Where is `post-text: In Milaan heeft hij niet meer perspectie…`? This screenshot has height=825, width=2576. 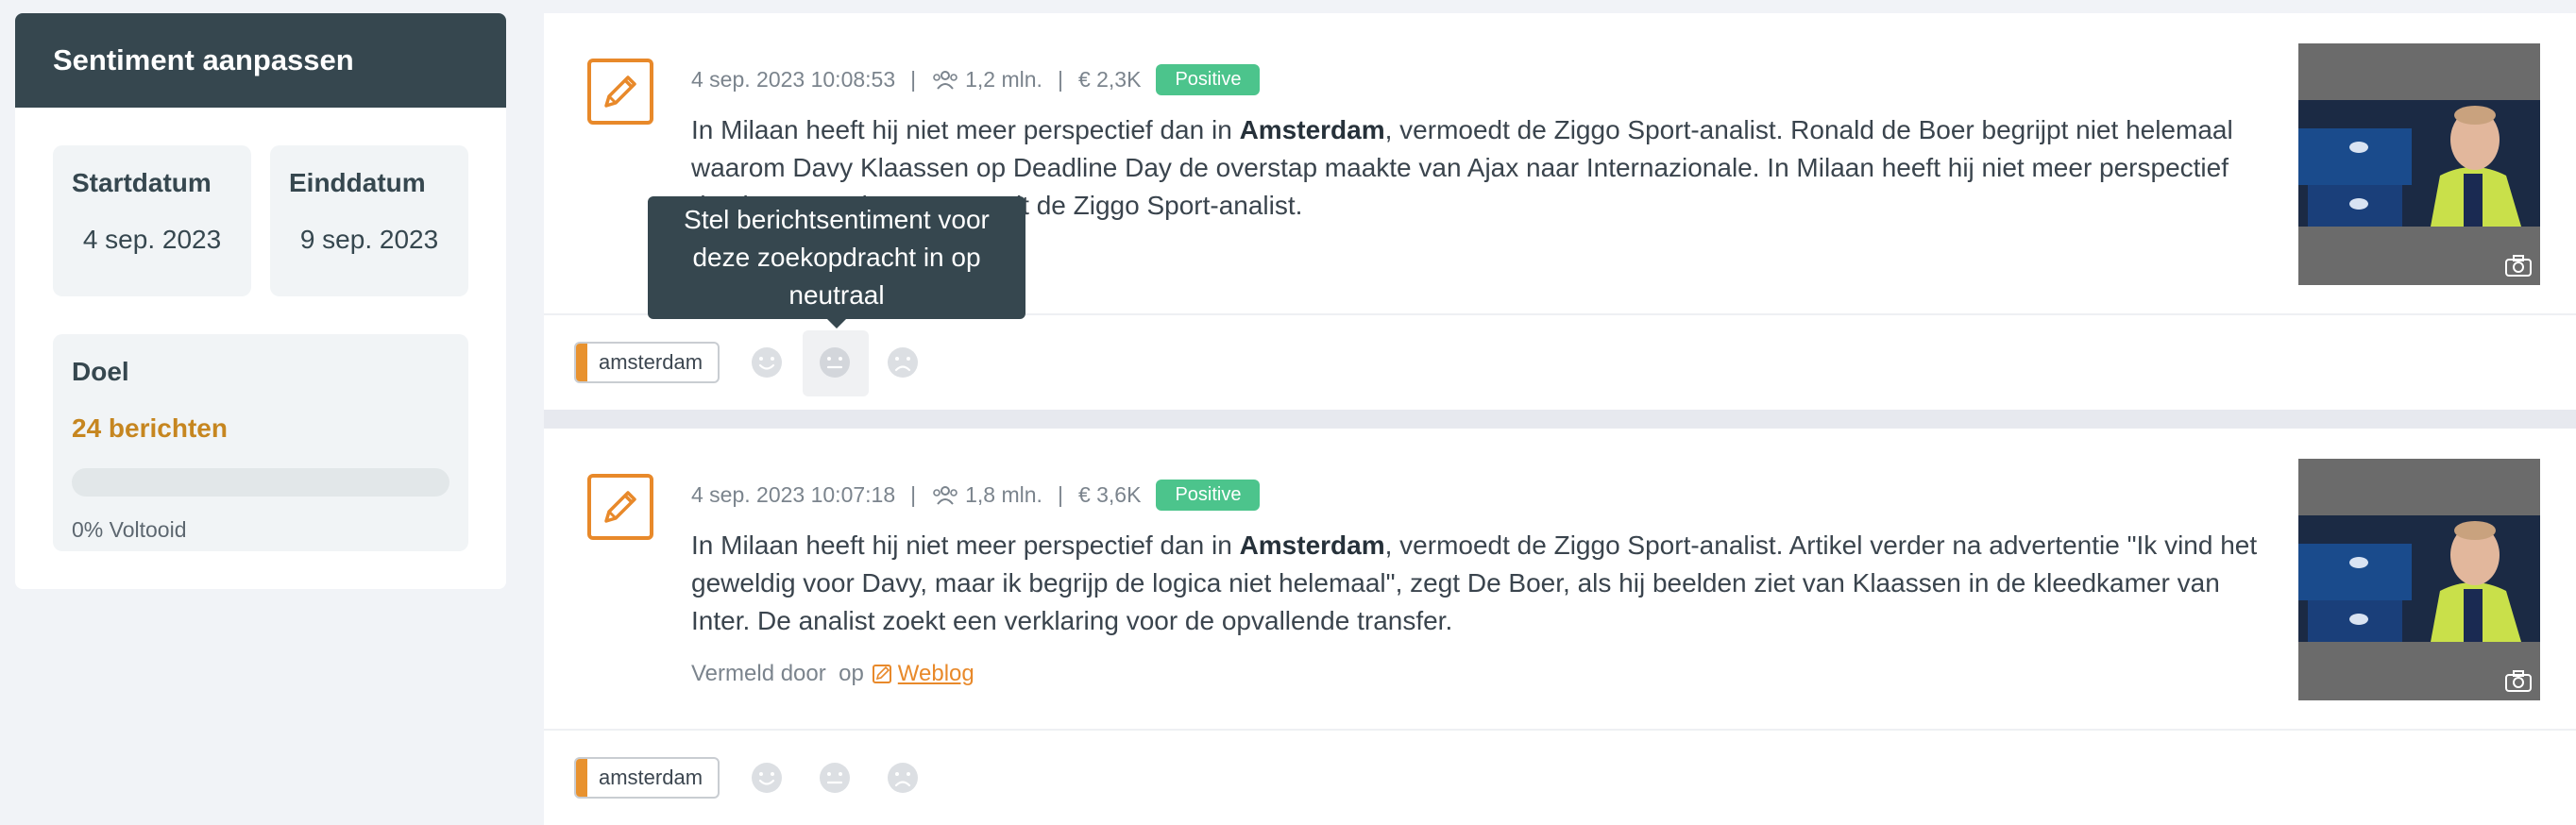 post-text: In Milaan heeft hij niet meer perspectie… is located at coordinates (1474, 582).